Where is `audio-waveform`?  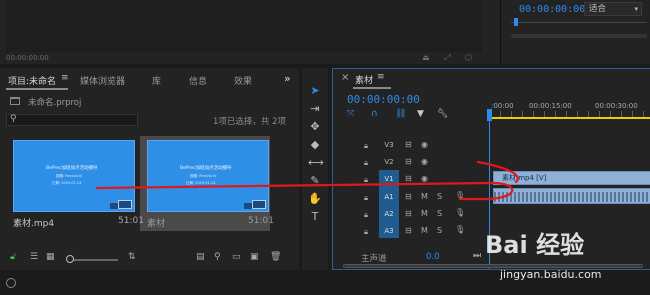
audio-waveform is located at coordinates (572, 197).